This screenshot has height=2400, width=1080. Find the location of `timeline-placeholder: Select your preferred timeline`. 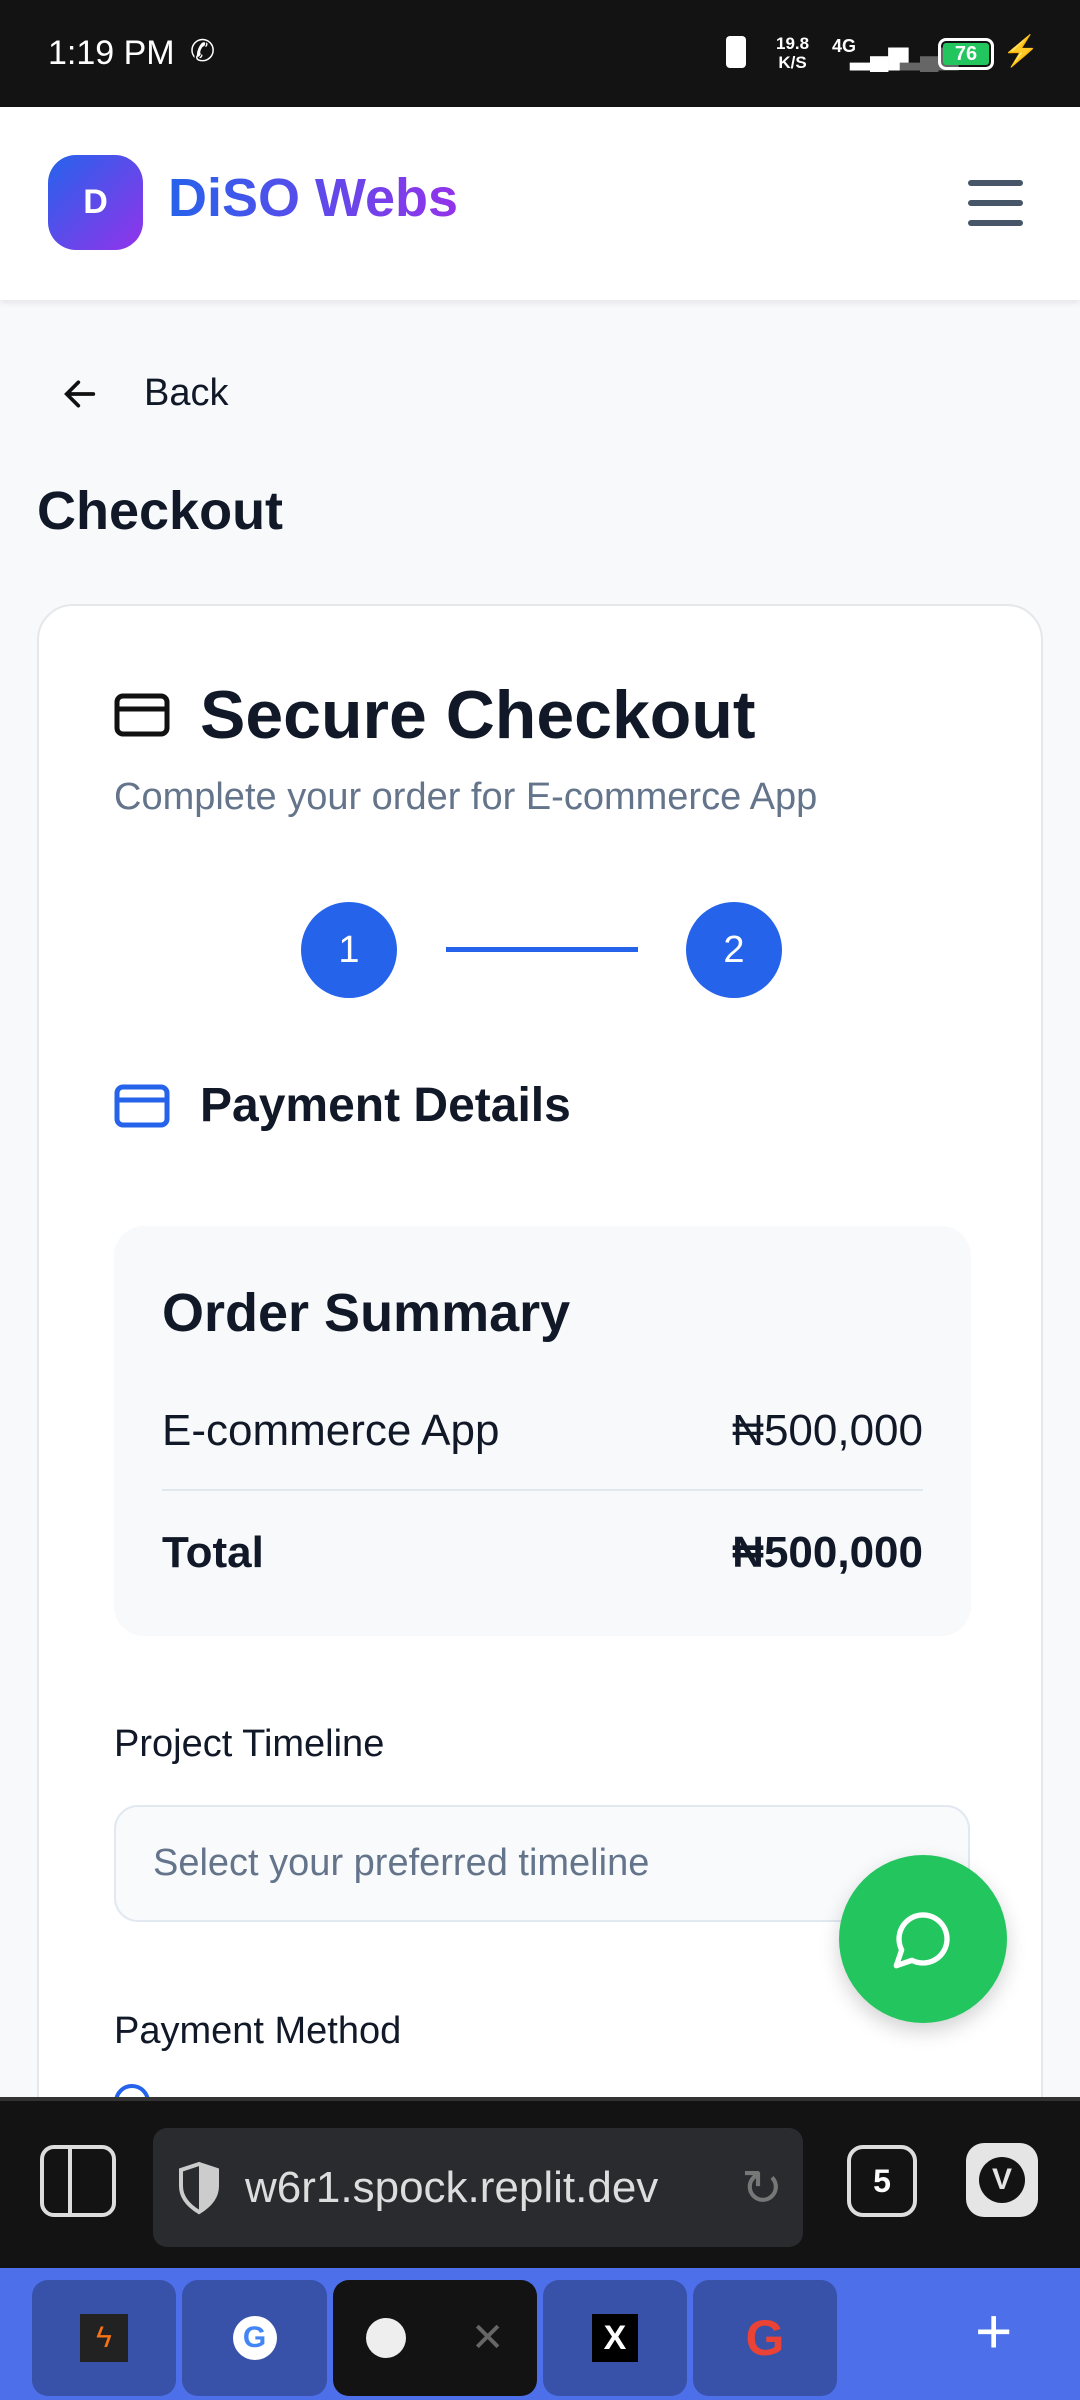

timeline-placeholder: Select your preferred timeline is located at coordinates (401, 1863).